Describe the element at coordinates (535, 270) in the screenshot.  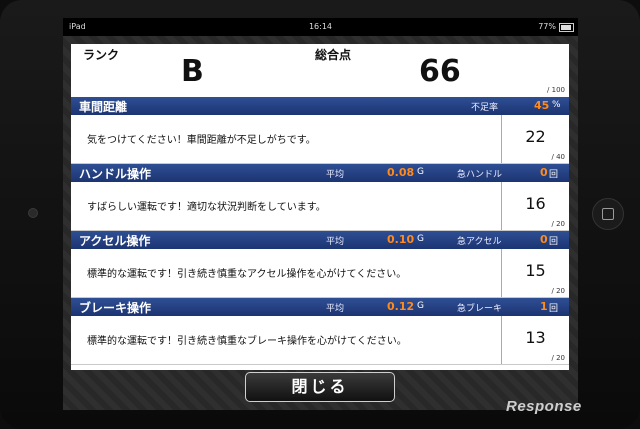
I see `section-score: 15` at that location.